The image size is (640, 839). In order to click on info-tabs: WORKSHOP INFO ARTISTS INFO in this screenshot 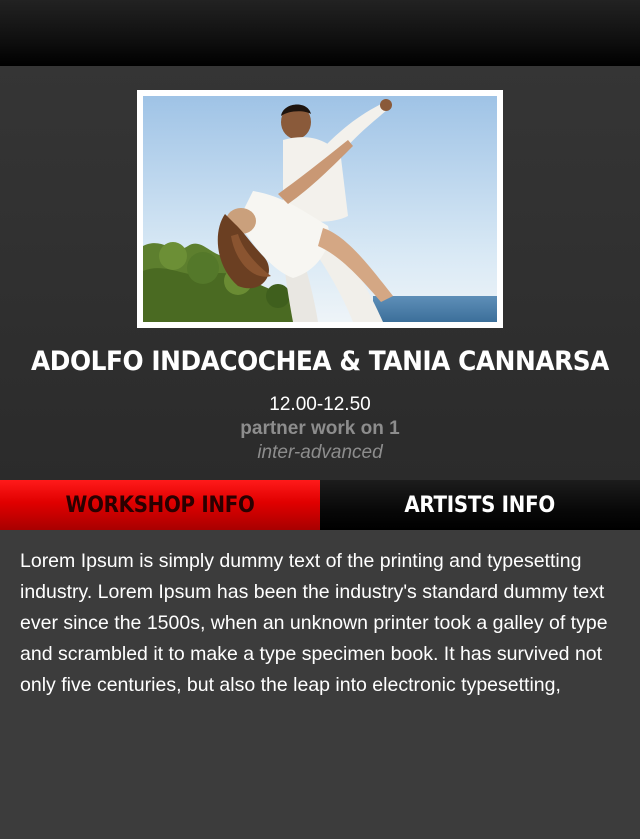, I will do `click(320, 505)`.